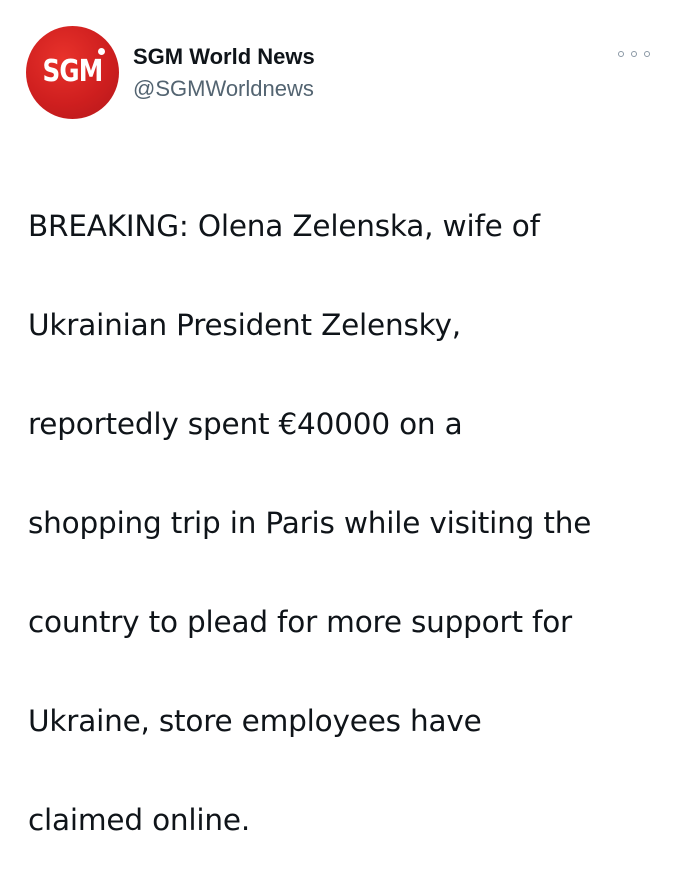  Describe the element at coordinates (284, 225) in the screenshot. I see `tweet-text-line: BREAKING: Olena Zelenska, wife of` at that location.